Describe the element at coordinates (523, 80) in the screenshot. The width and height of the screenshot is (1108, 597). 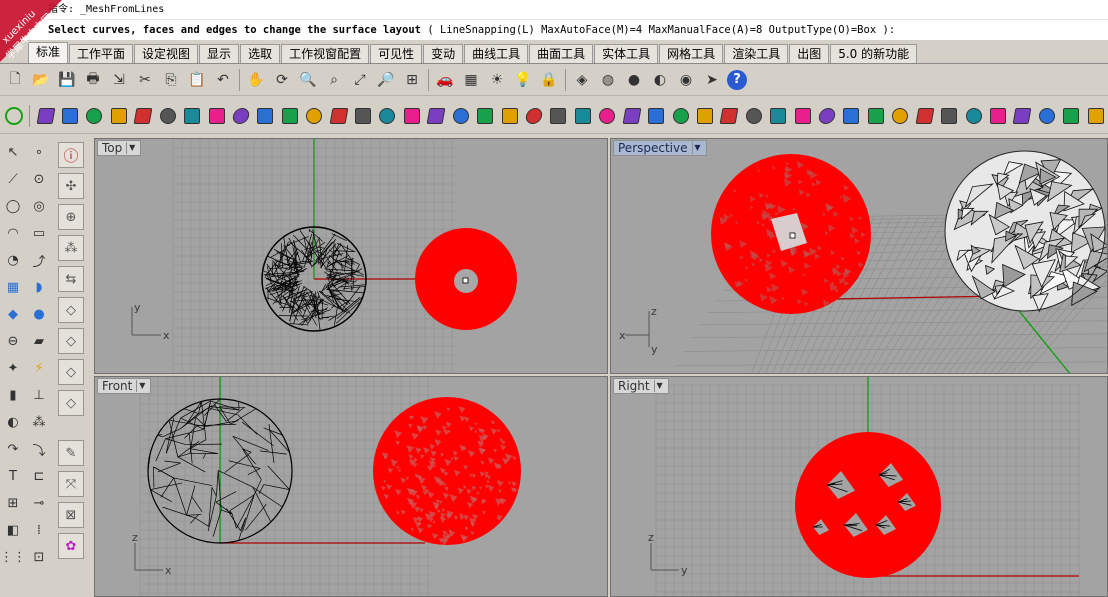
I see `light-bulb-icon: 💡` at that location.